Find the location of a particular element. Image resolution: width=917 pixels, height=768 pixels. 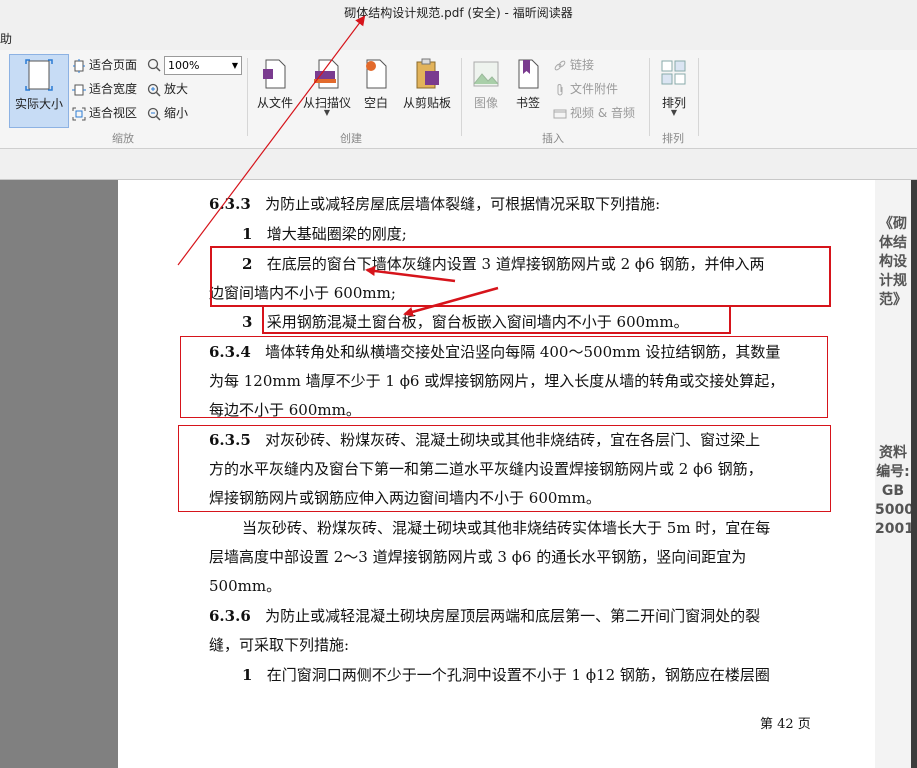

vertical-book-title: 《砌体结构设计规范》 is located at coordinates (893, 262).